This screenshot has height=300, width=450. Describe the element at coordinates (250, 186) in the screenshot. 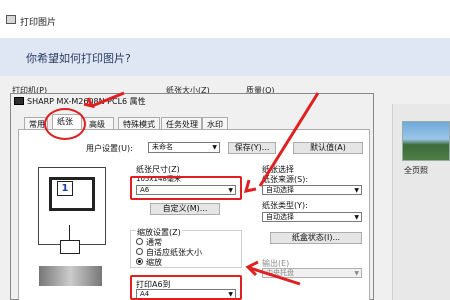

I see `annotation-arrow-size-head` at that location.